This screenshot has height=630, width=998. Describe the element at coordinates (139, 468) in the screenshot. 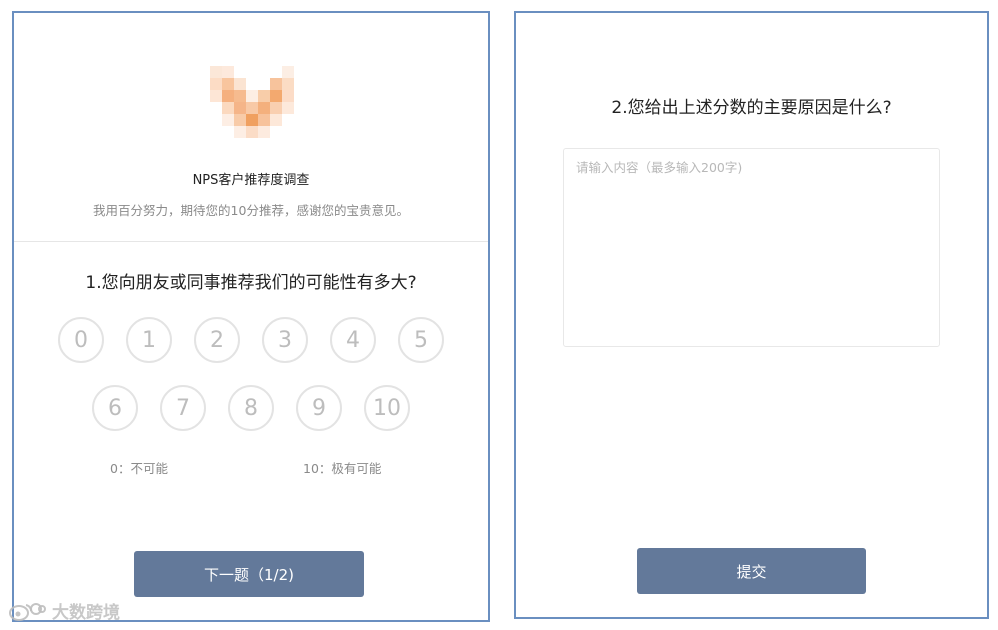

I see `scale-min-label: 0：不可能` at that location.